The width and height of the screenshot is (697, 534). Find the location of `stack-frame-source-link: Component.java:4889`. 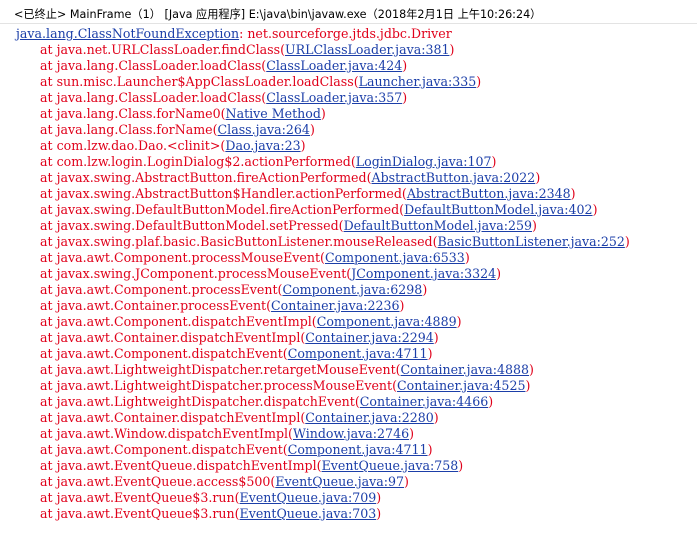

stack-frame-source-link: Component.java:4889 is located at coordinates (387, 321).